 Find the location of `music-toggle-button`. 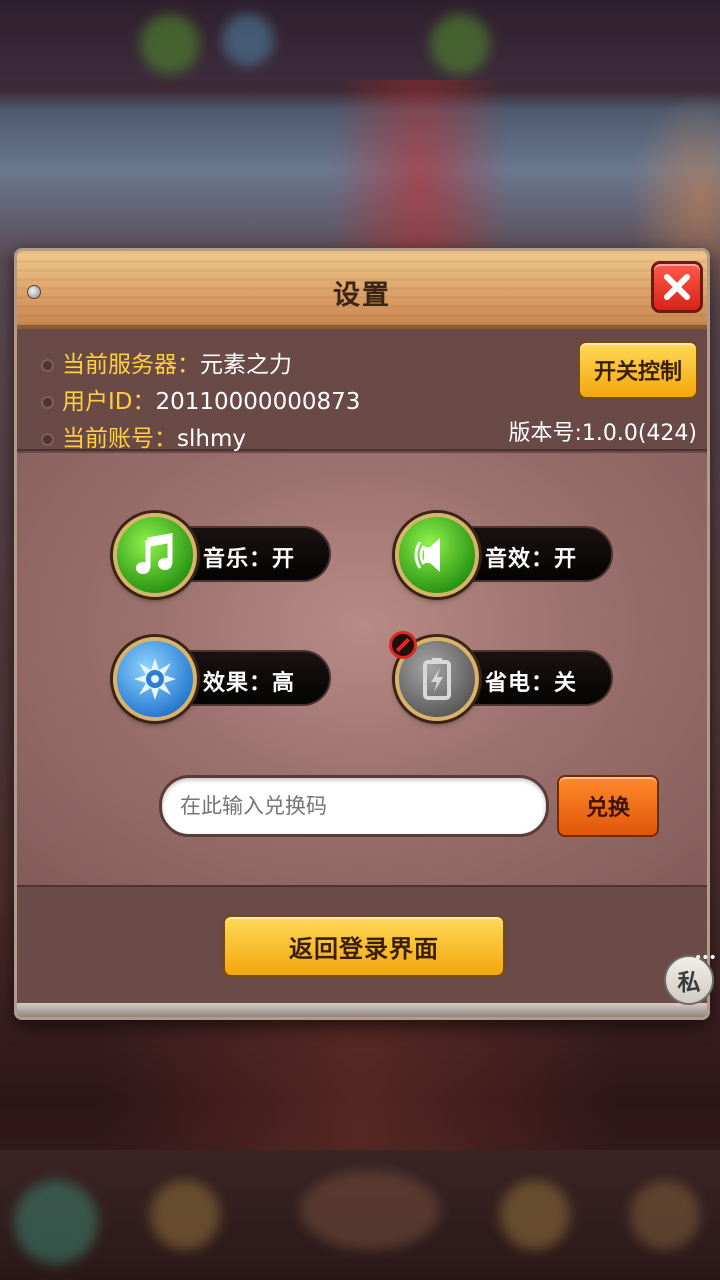

music-toggle-button is located at coordinates (155, 555).